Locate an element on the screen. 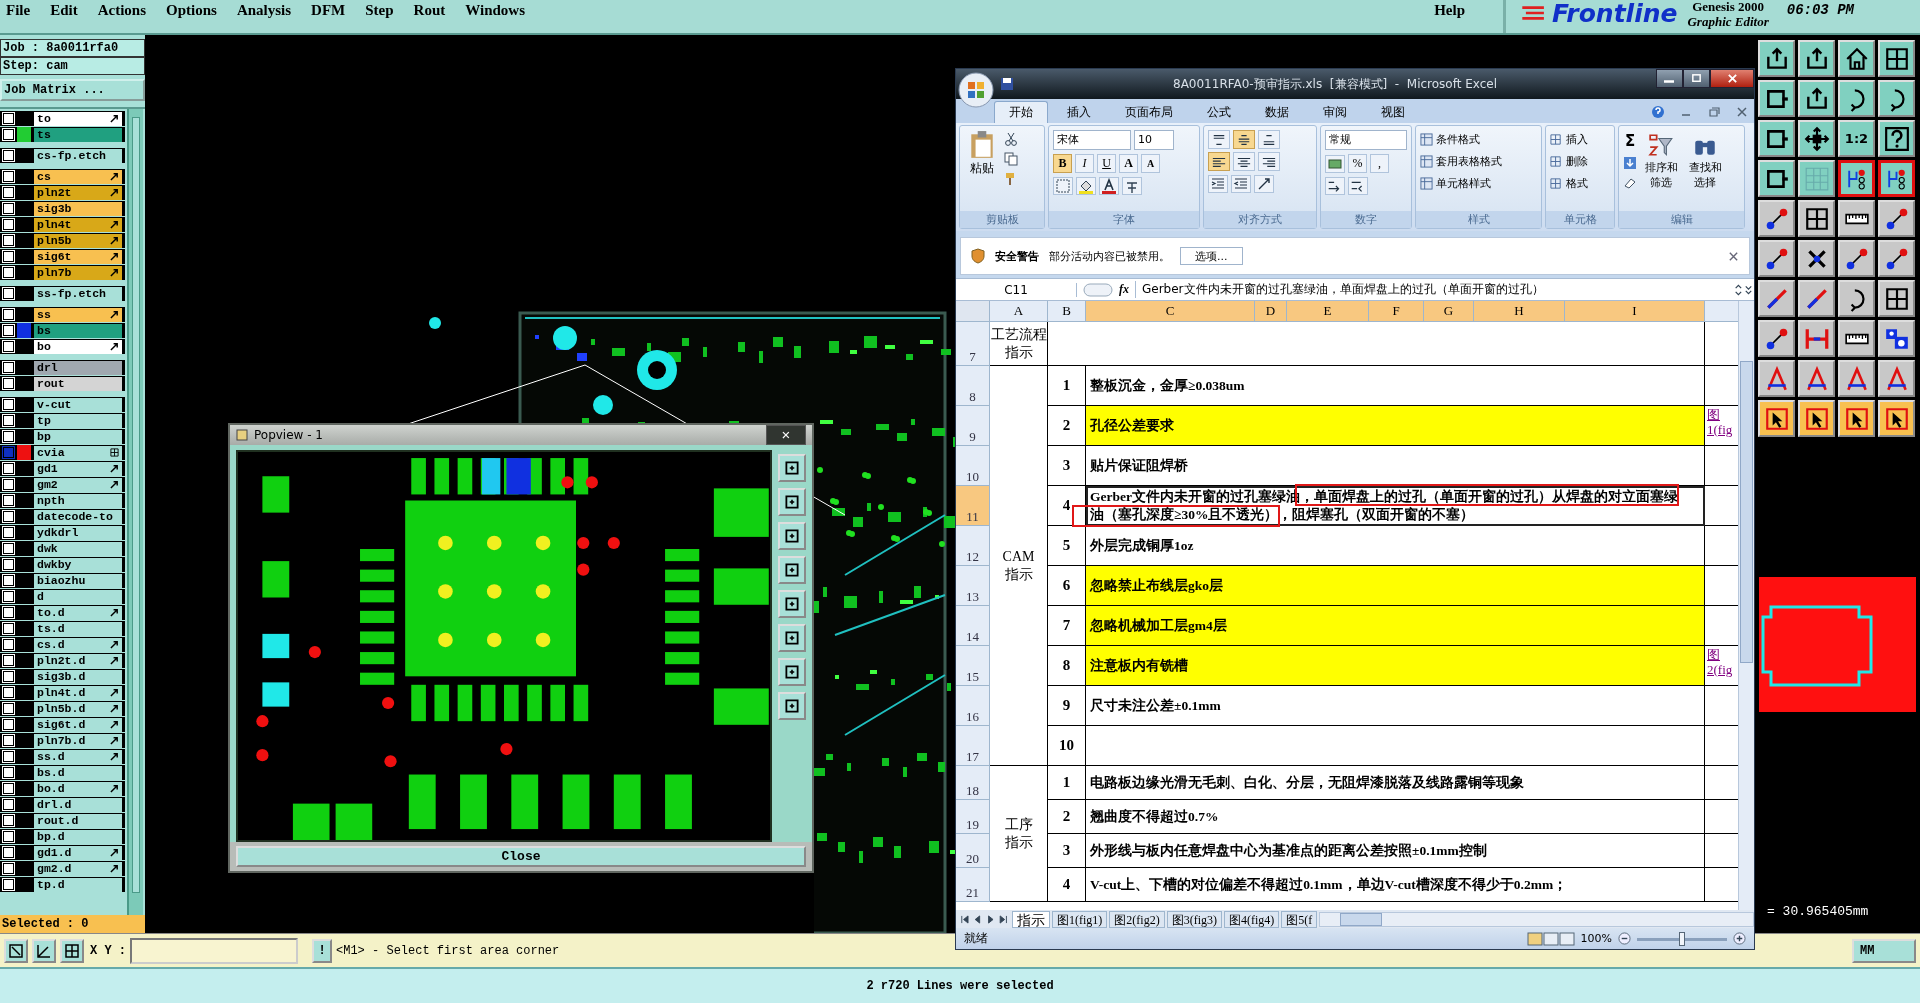 This screenshot has width=1920, height=1003. layer-item: rout.d is located at coordinates (78, 820).